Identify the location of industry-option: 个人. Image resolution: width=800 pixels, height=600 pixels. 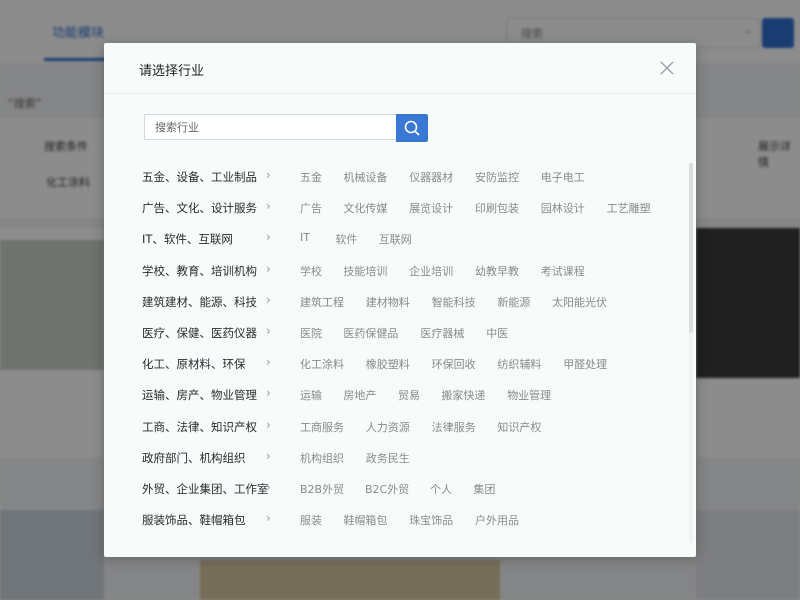
(441, 489).